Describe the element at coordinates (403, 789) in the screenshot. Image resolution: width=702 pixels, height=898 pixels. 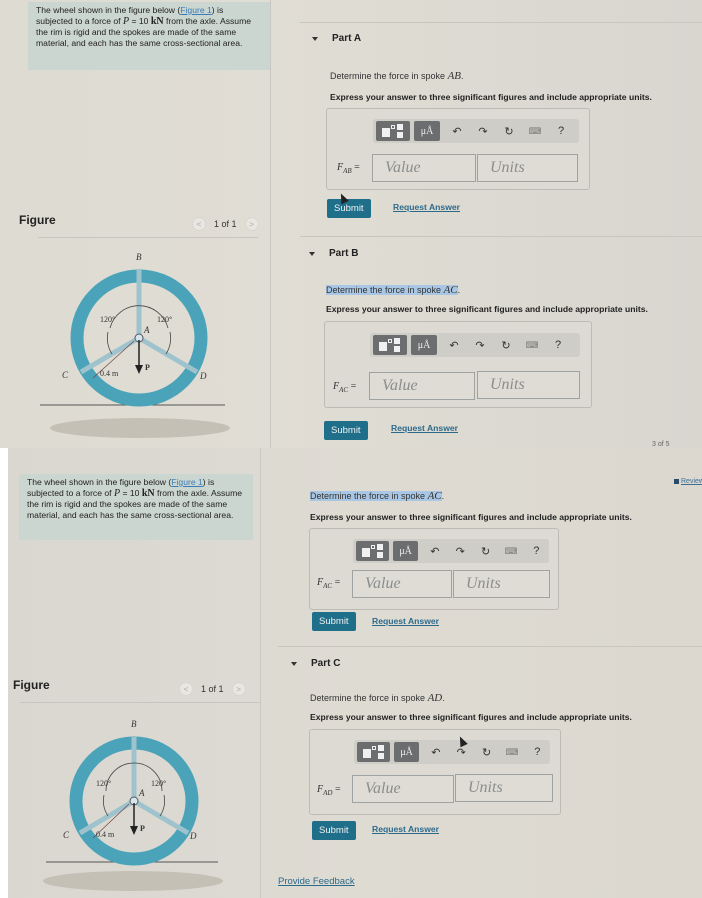
I see `part-c-value-input: Value` at that location.